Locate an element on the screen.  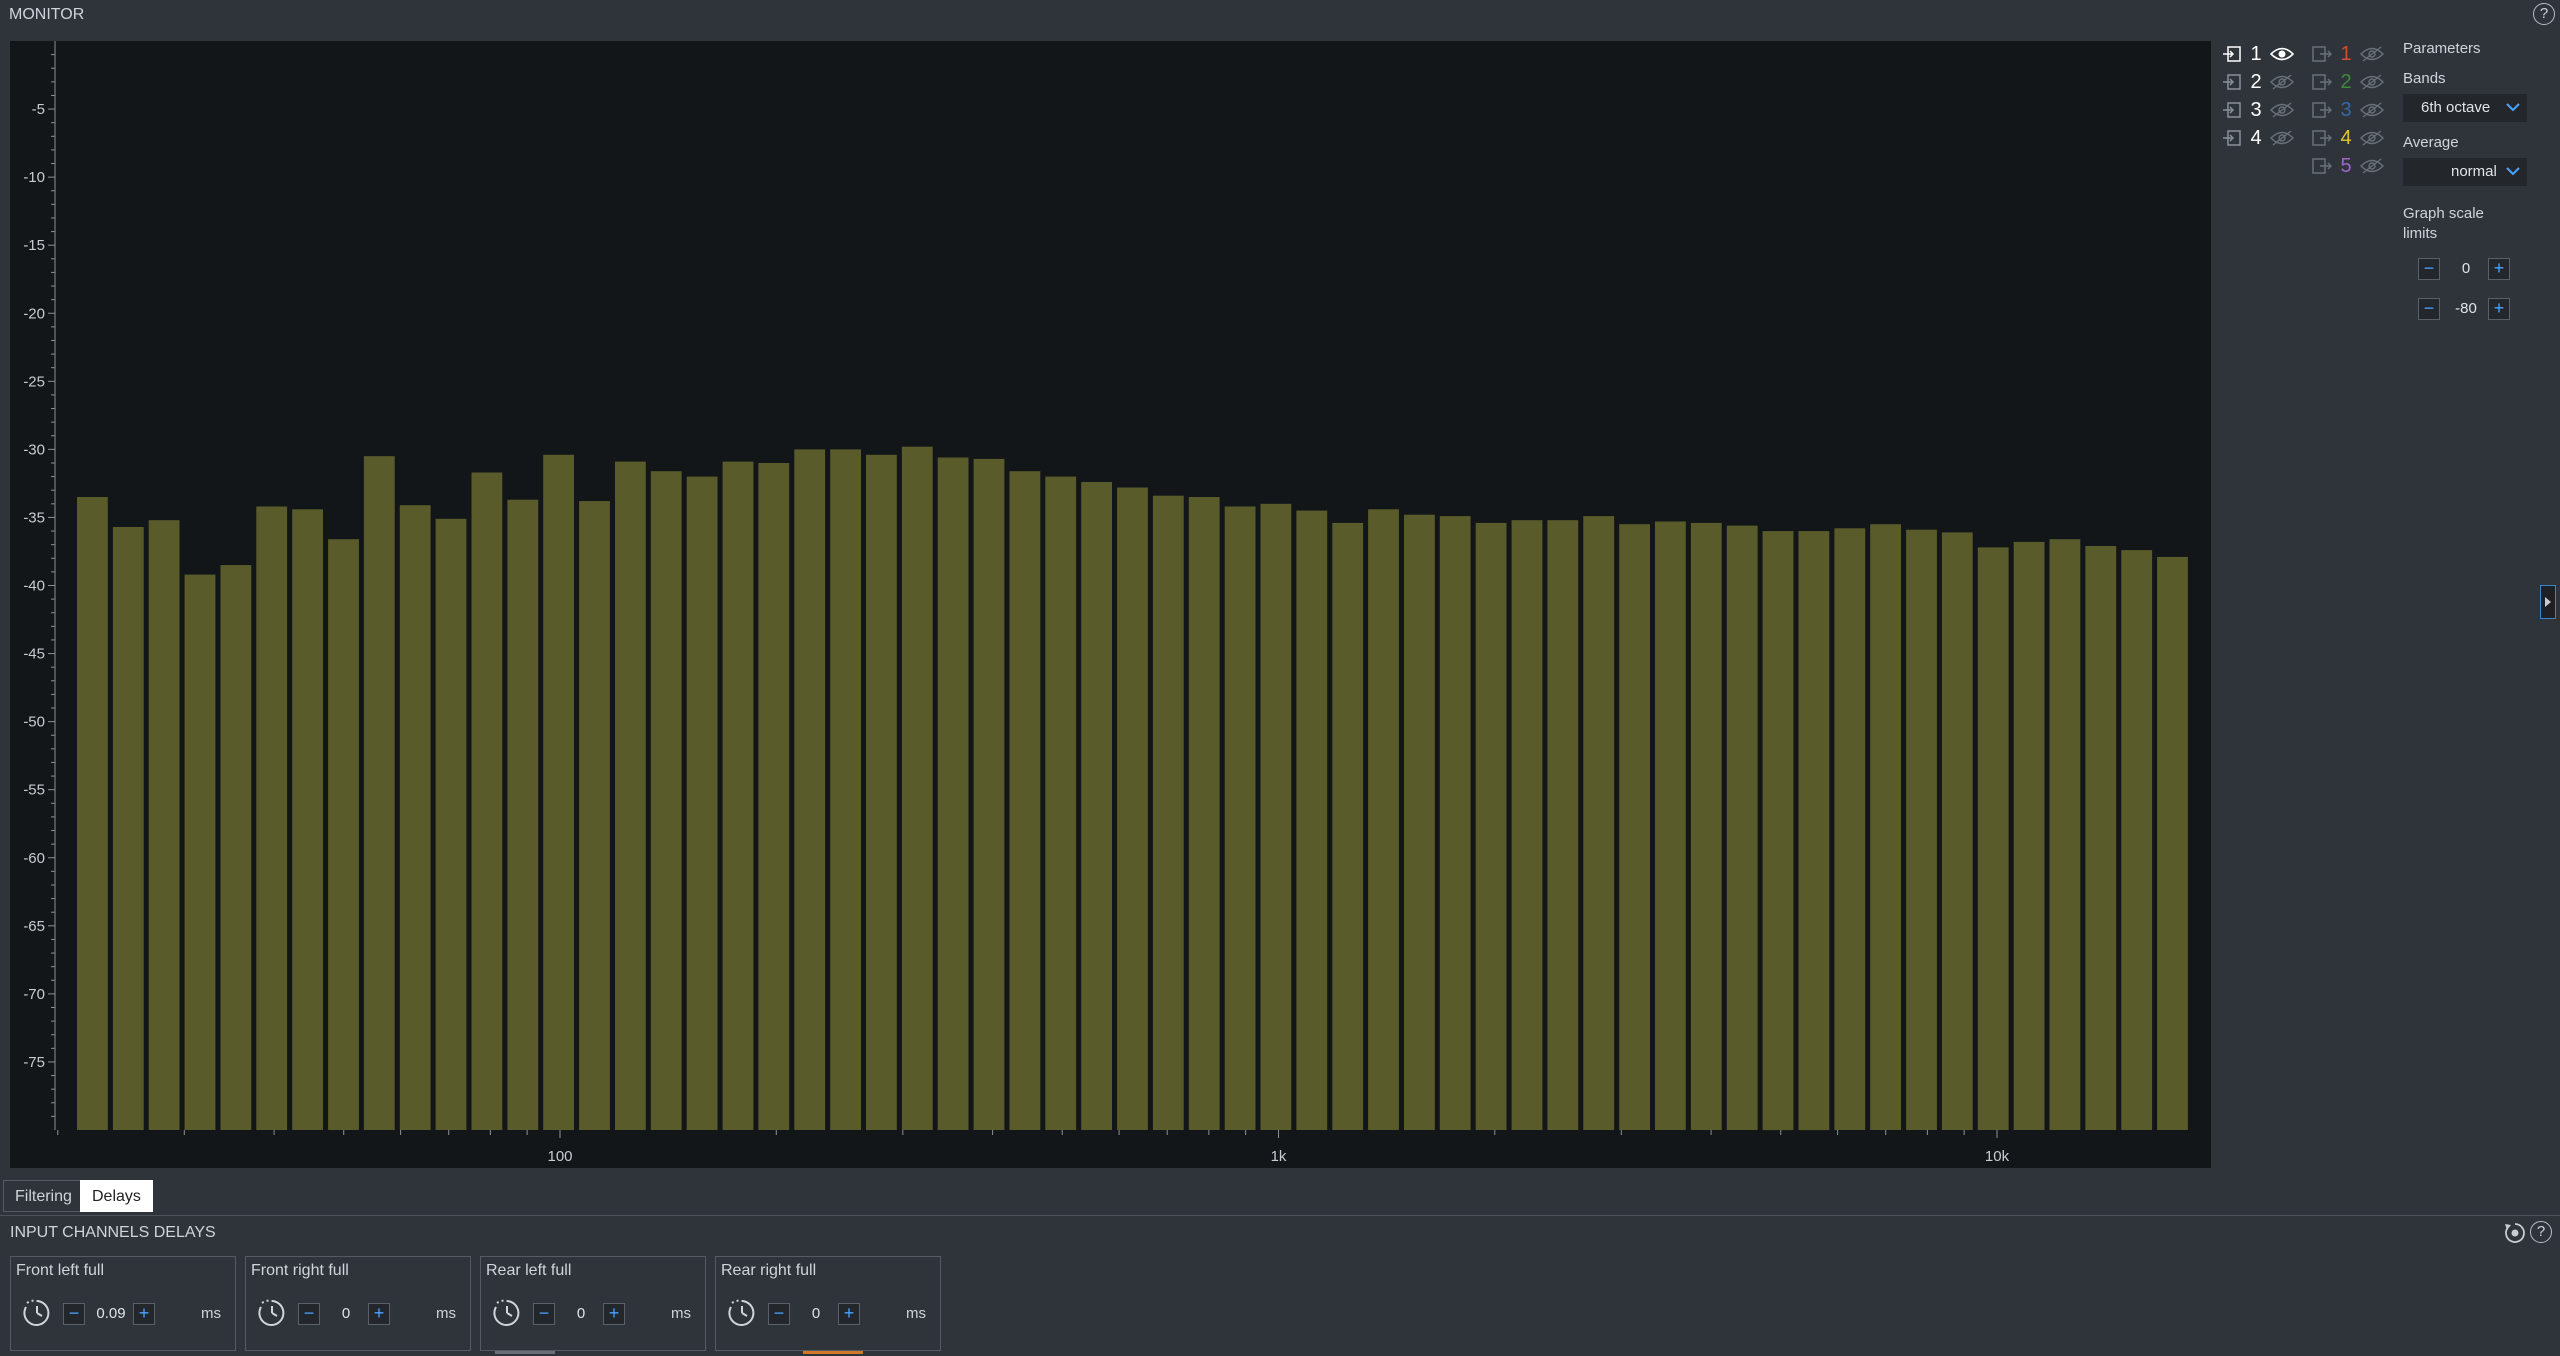
divider is located at coordinates (1280, 1215).